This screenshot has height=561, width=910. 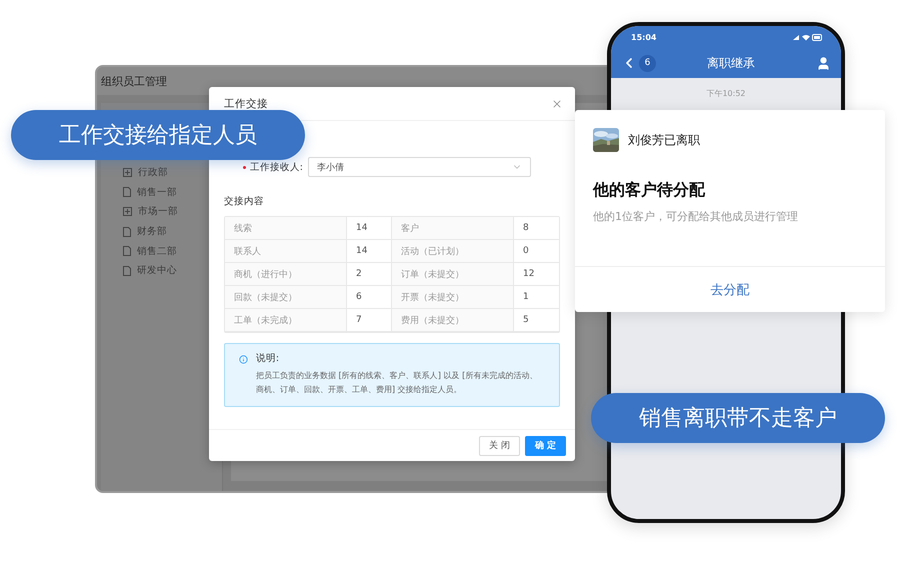 What do you see at coordinates (158, 211) in the screenshot?
I see `tree-item: 市场一部` at bounding box center [158, 211].